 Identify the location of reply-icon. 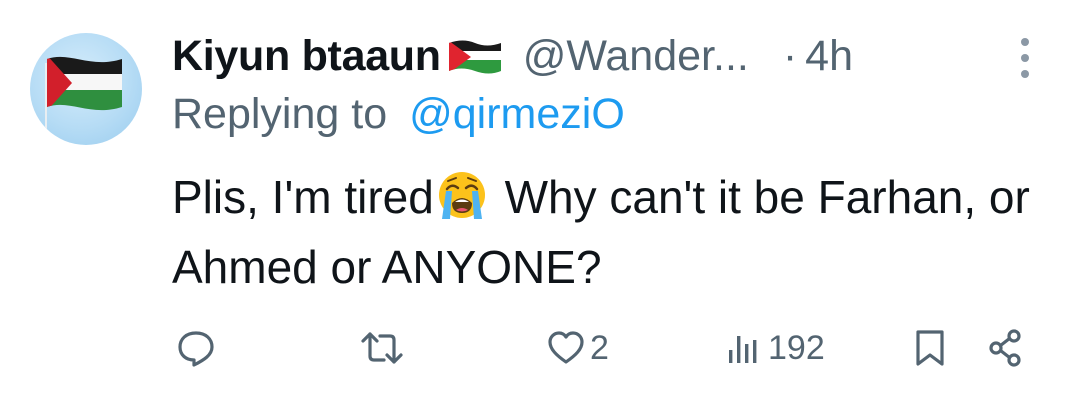
(196, 348).